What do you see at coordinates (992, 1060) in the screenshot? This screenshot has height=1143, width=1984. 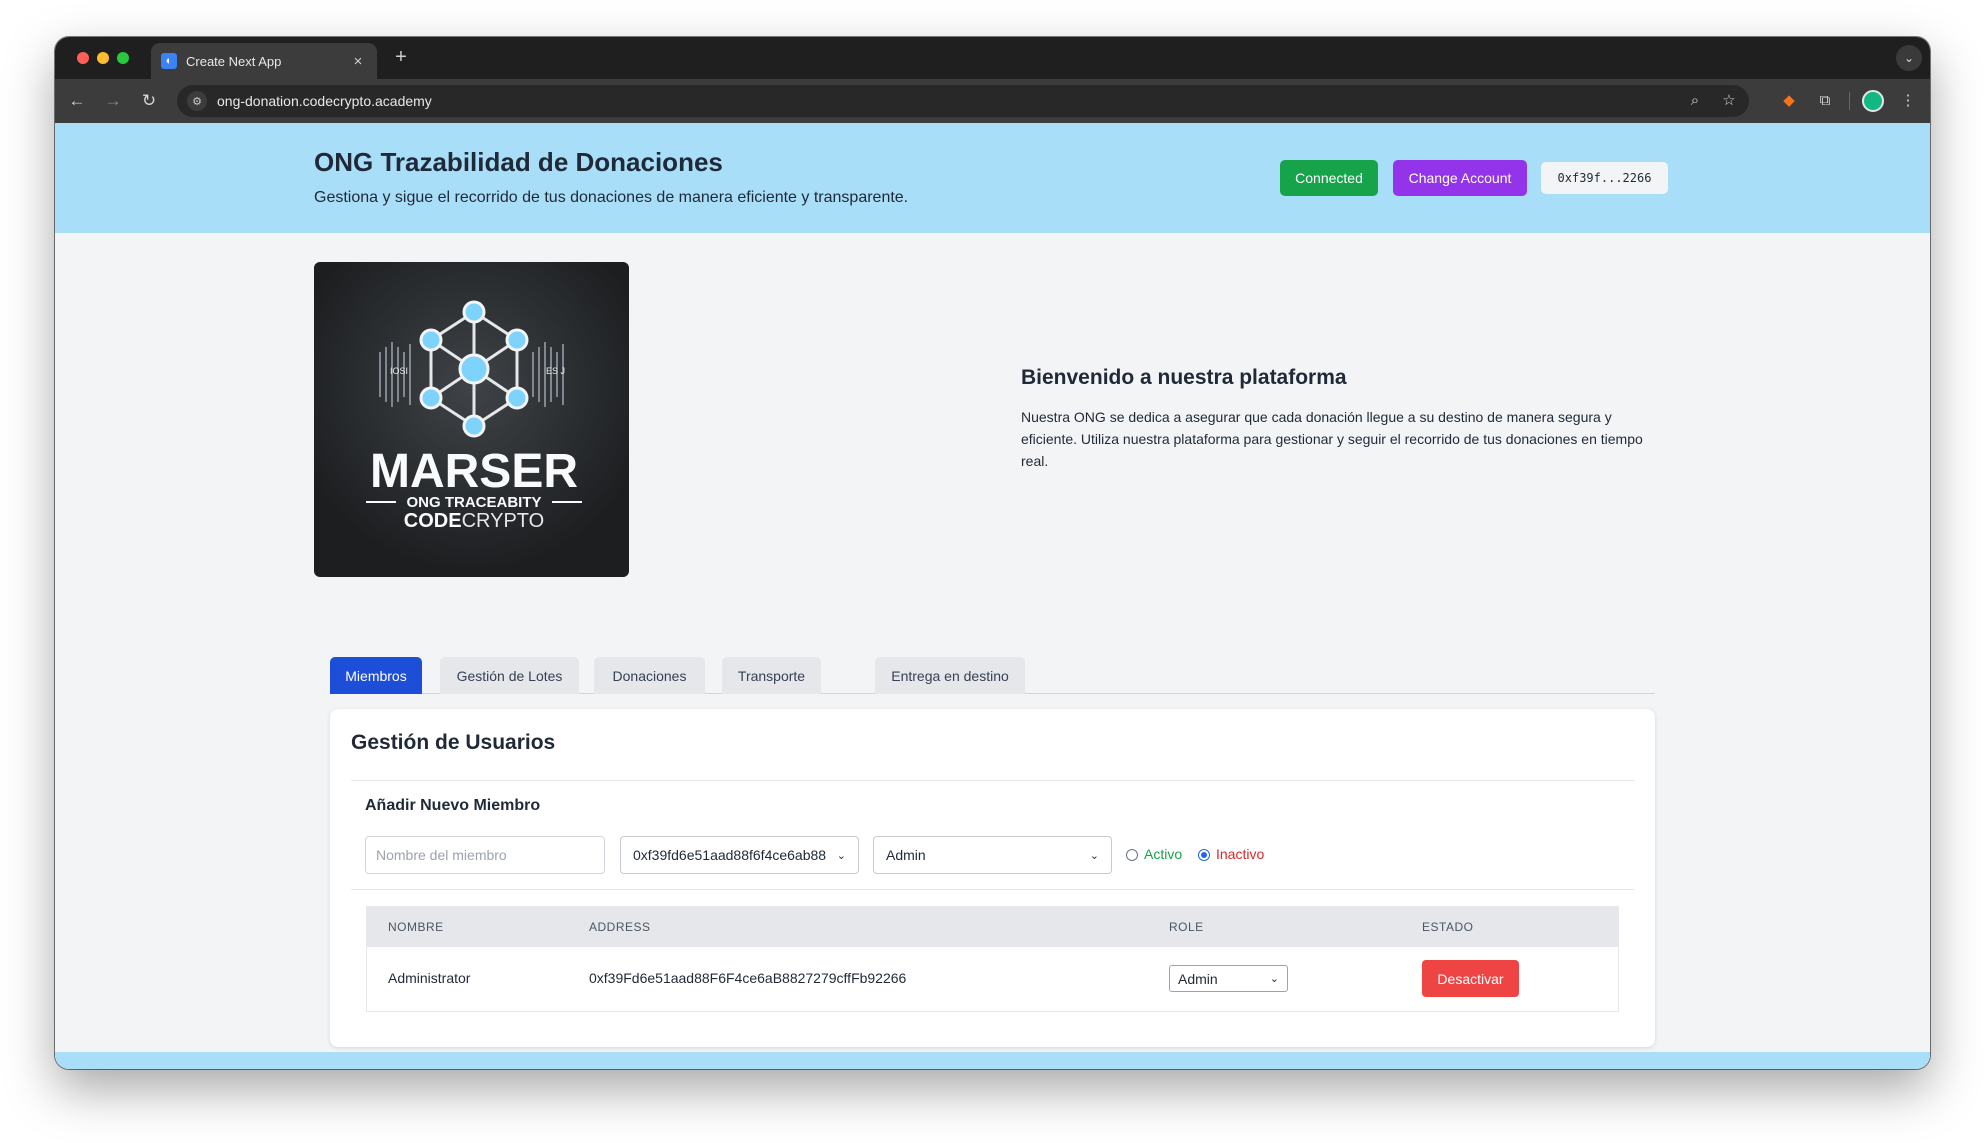 I see `footer-strip` at bounding box center [992, 1060].